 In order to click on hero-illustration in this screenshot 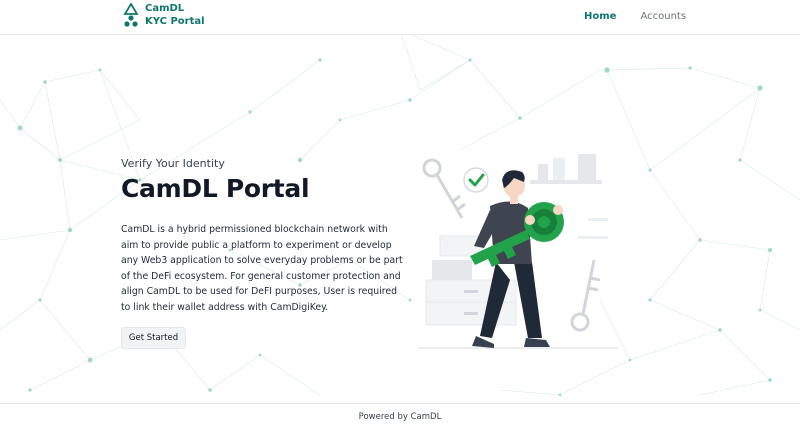, I will do `click(518, 251)`.